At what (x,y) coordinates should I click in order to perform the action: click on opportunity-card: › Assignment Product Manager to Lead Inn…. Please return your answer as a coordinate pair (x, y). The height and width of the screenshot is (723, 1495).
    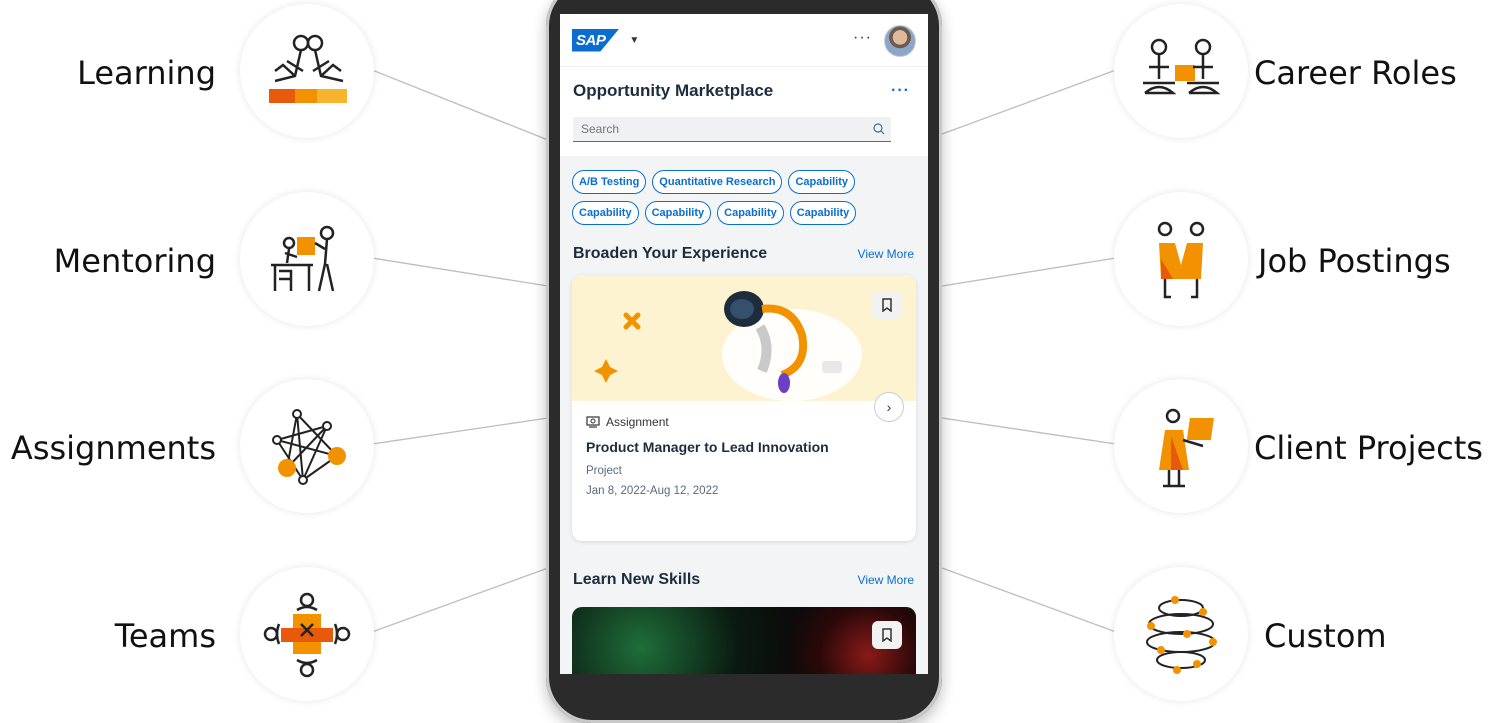
    Looking at the image, I should click on (744, 408).